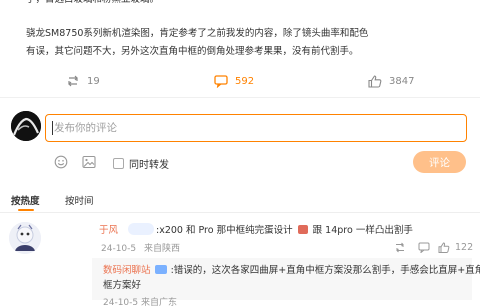  What do you see at coordinates (93, 81) in the screenshot?
I see `retweet-count: 19` at bounding box center [93, 81].